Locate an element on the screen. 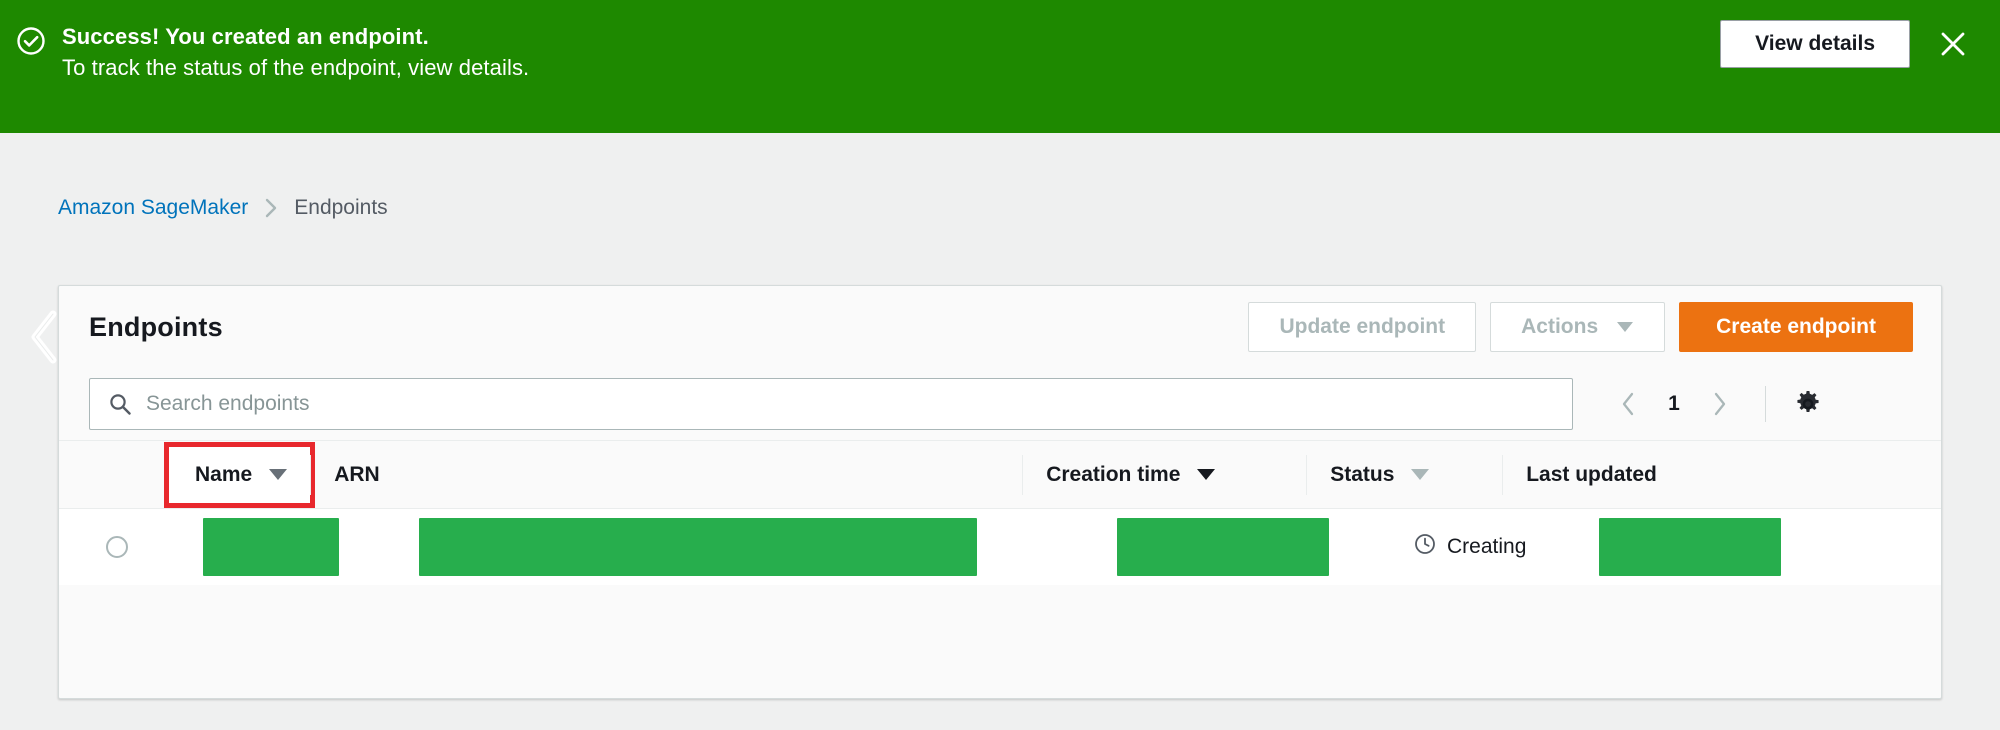  row-name-cell is located at coordinates (258, 547).